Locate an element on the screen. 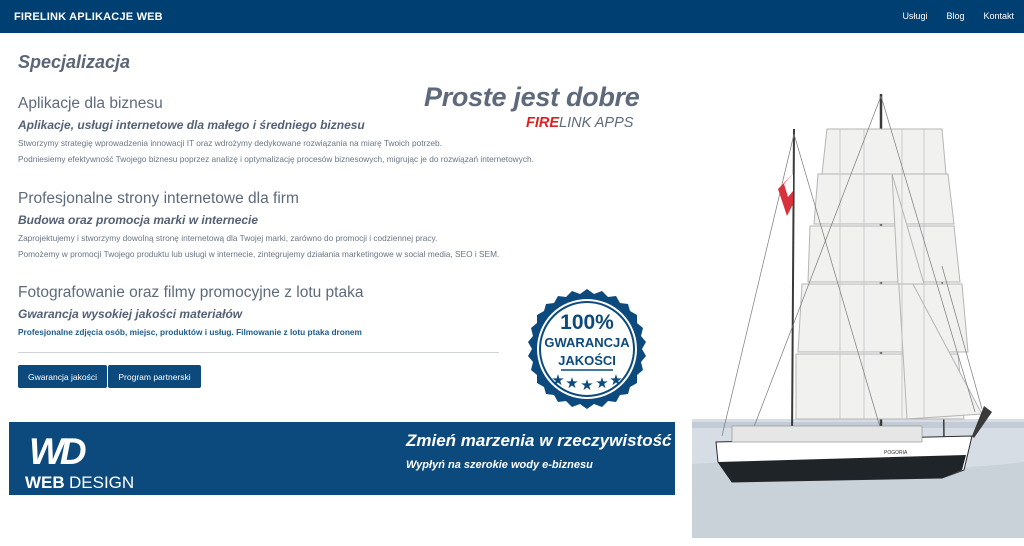  logo-wd-mark: WD is located at coordinates (57, 451).